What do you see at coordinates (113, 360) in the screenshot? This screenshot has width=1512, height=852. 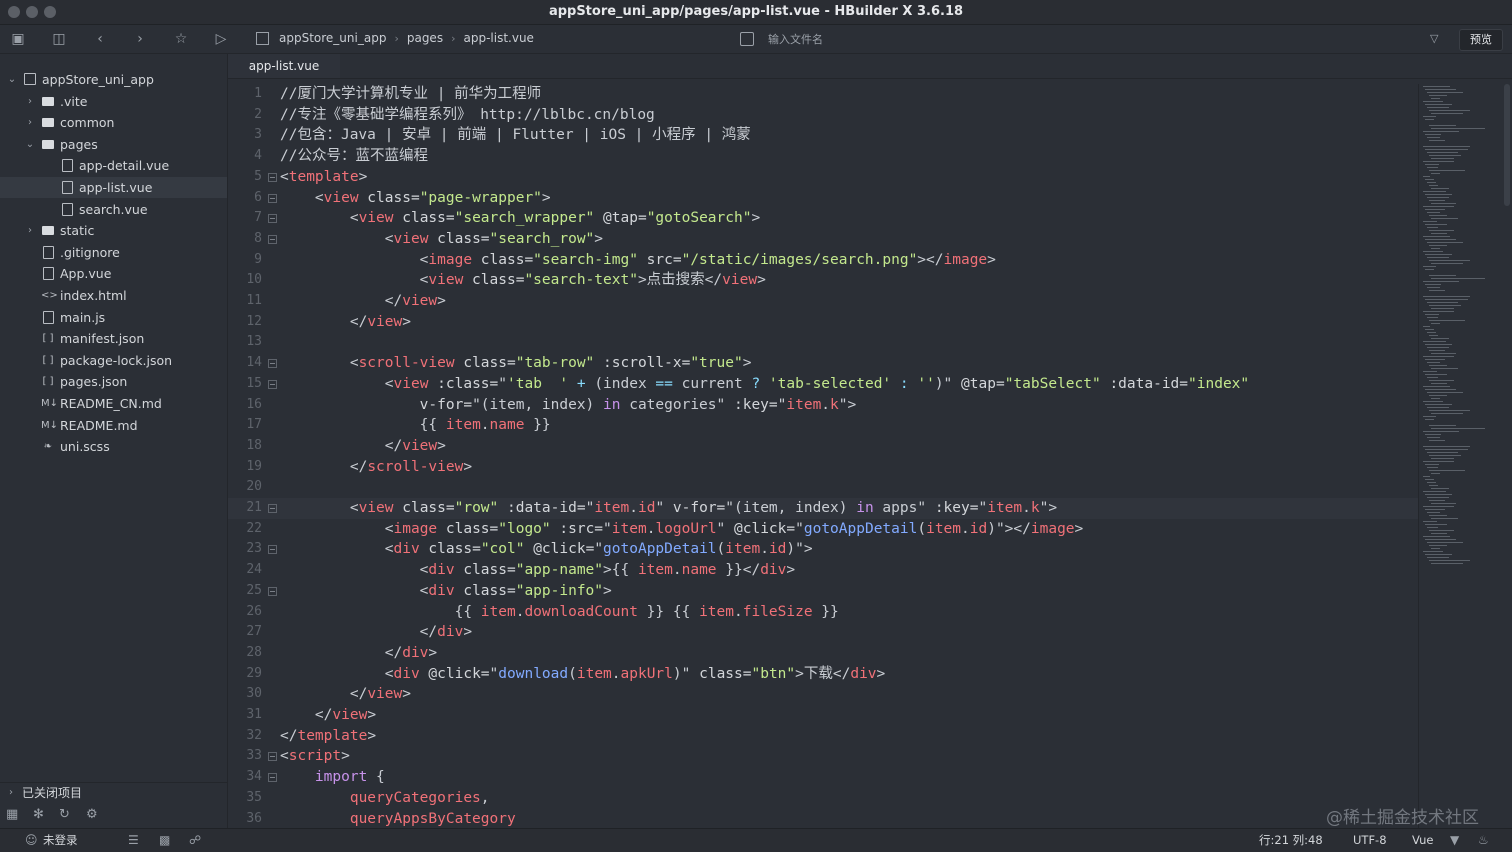 I see `tree-item: [ ] package-lock.json` at bounding box center [113, 360].